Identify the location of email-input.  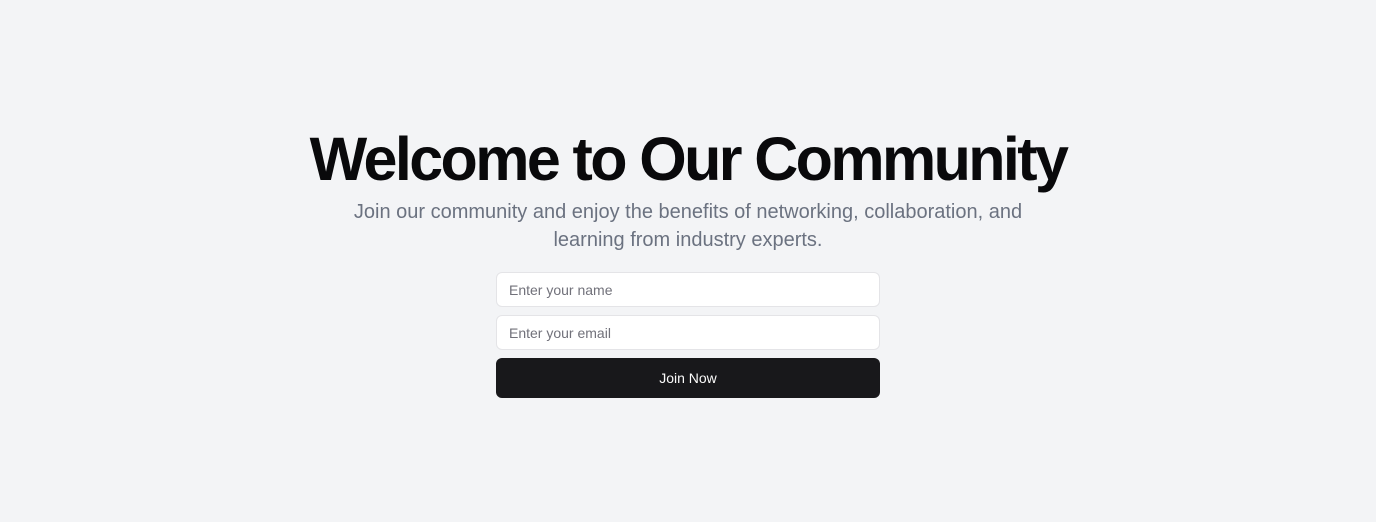
(688, 332).